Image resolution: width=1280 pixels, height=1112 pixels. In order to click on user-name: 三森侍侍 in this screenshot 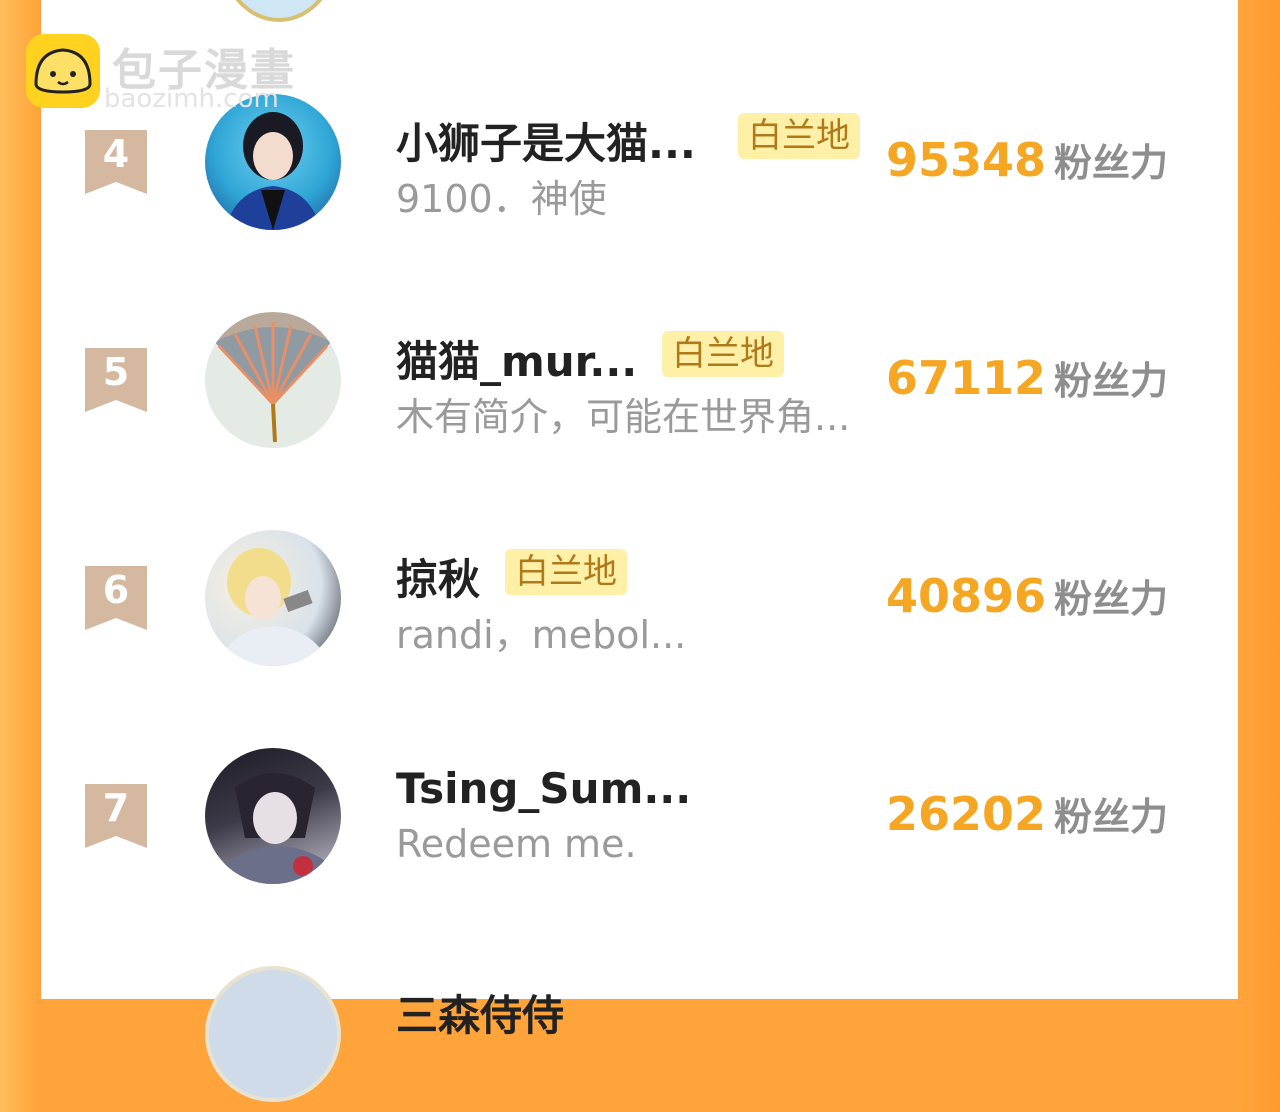, I will do `click(480, 1012)`.